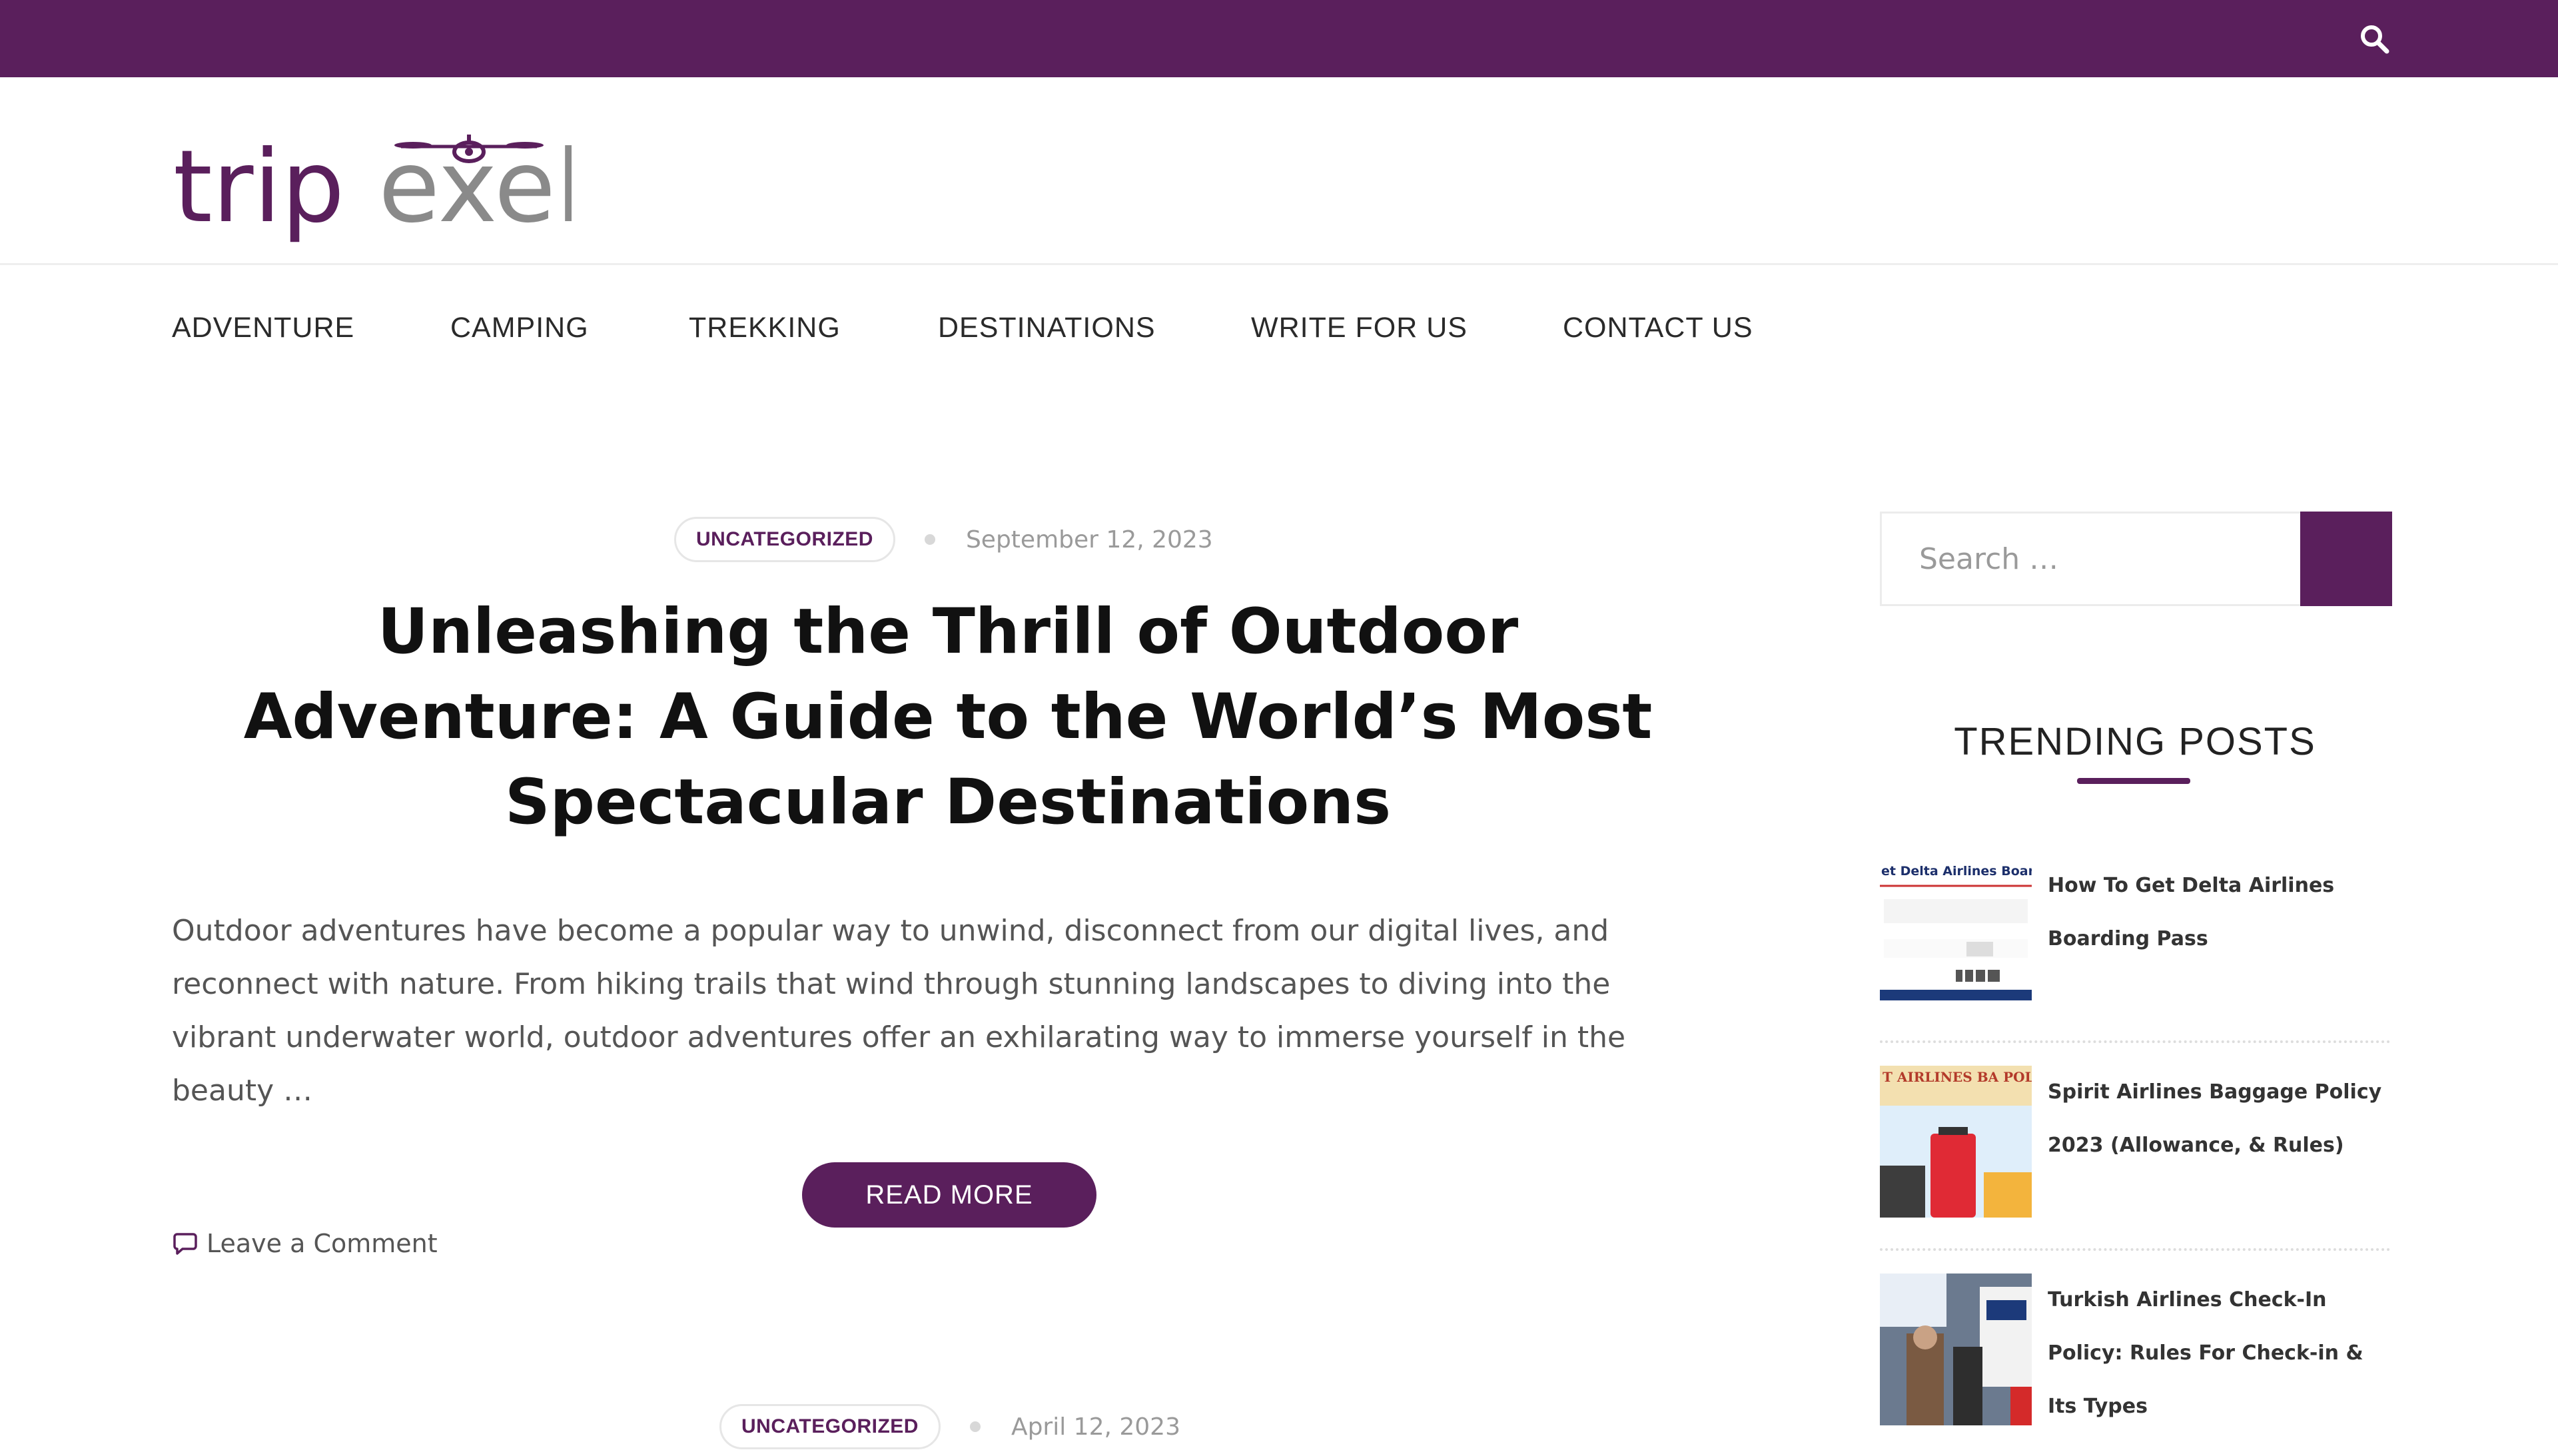 The width and height of the screenshot is (2558, 1456). Describe the element at coordinates (1279, 38) in the screenshot. I see `top-bar` at that location.